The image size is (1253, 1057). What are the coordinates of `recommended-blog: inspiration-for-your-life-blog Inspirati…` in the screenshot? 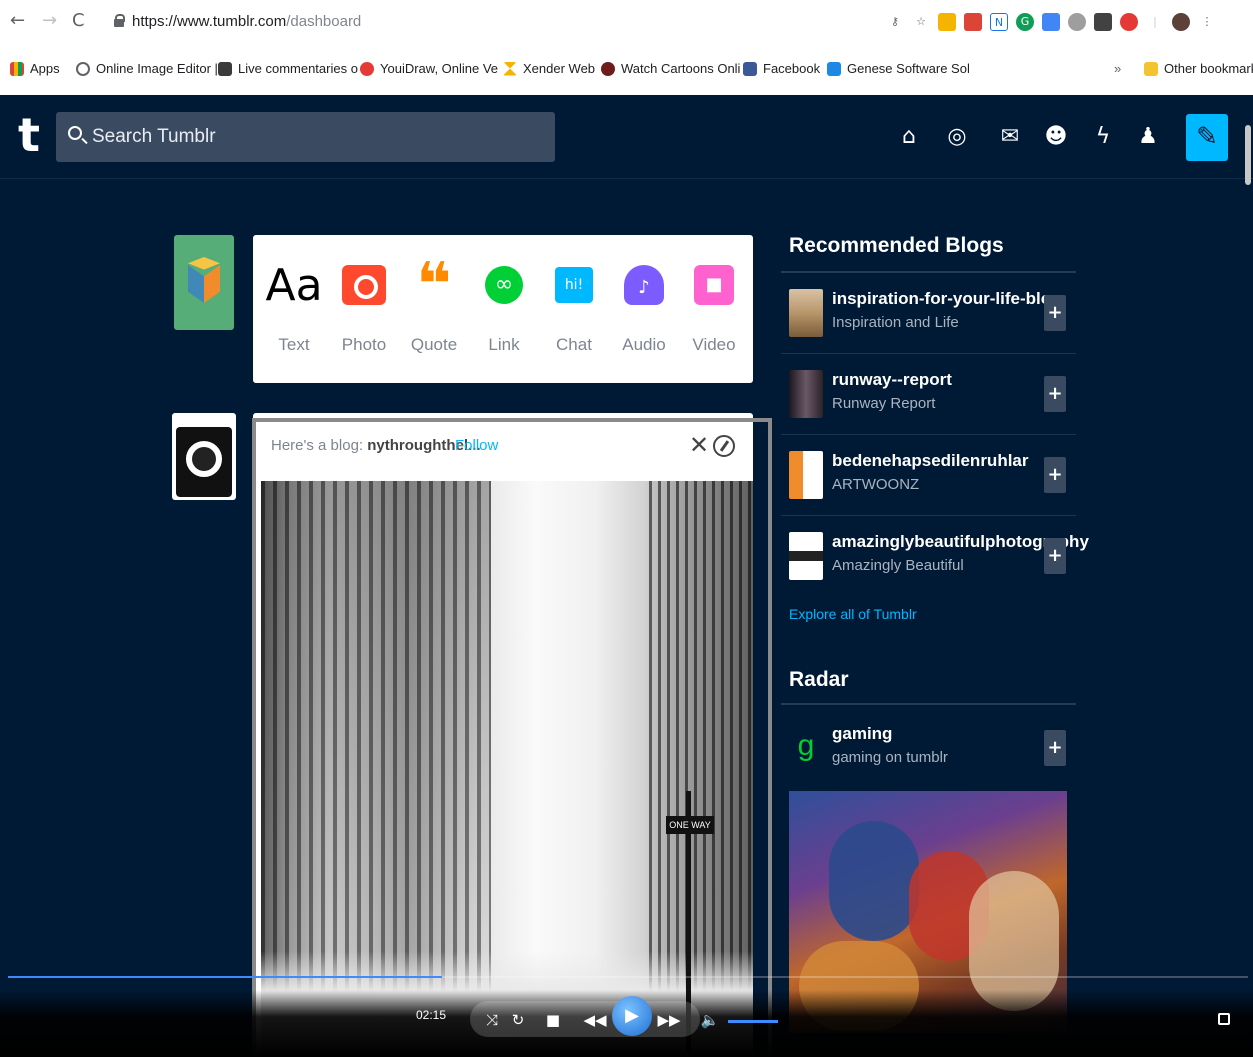 It's located at (928, 313).